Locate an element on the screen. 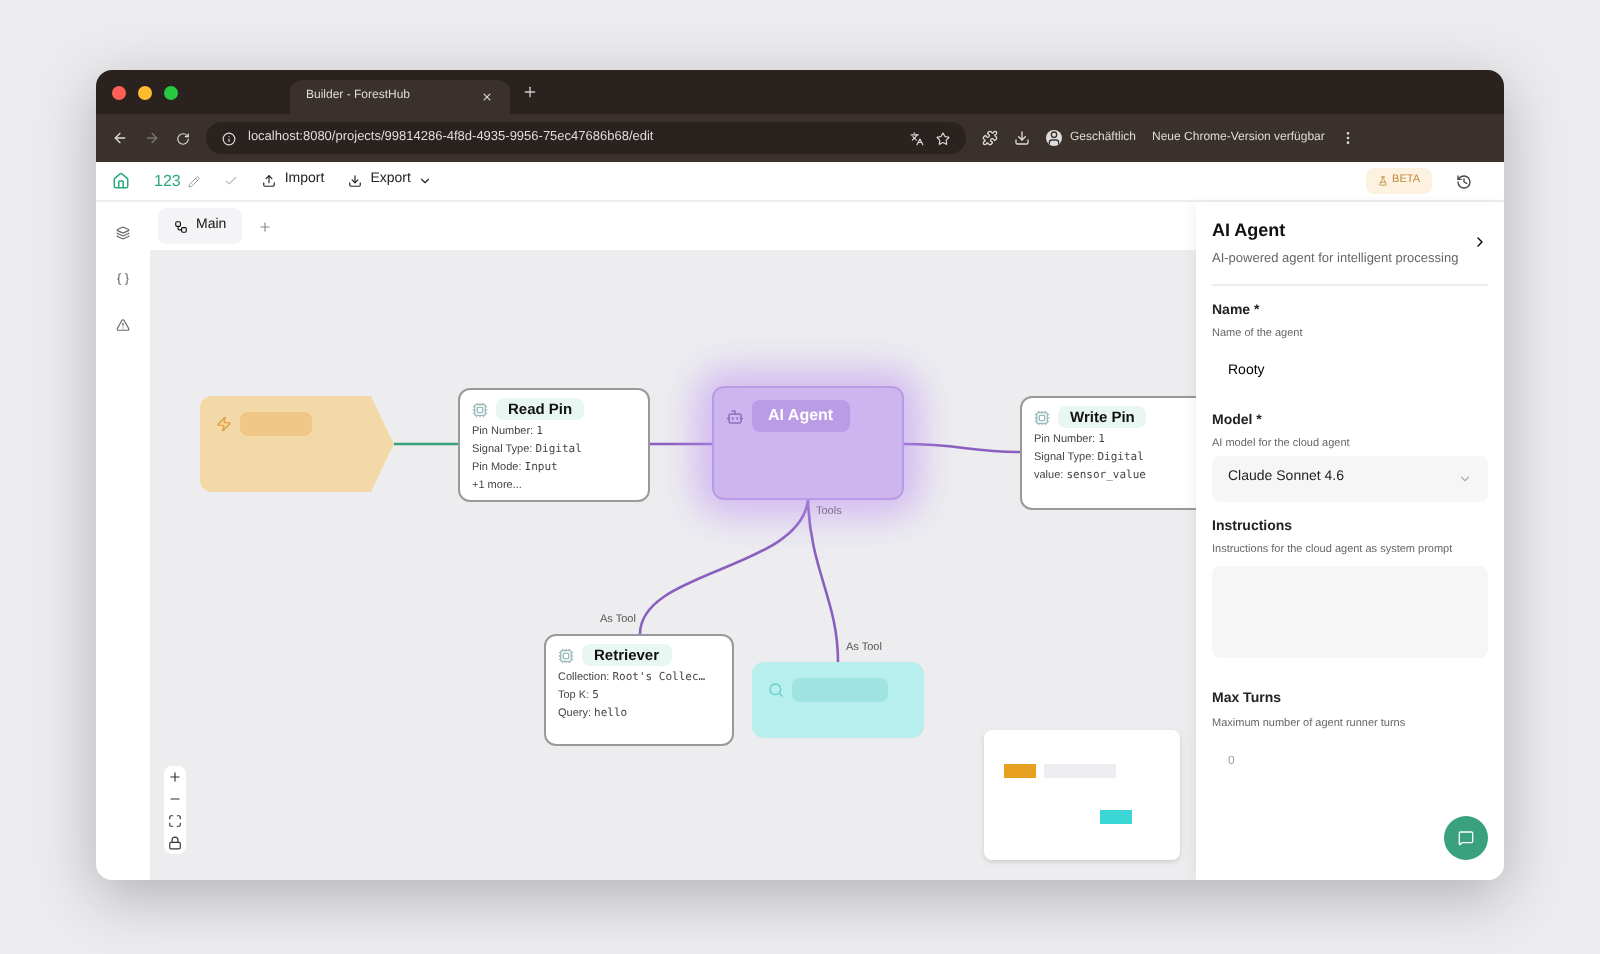 This screenshot has height=954, width=1600. home-icon is located at coordinates (121, 181).